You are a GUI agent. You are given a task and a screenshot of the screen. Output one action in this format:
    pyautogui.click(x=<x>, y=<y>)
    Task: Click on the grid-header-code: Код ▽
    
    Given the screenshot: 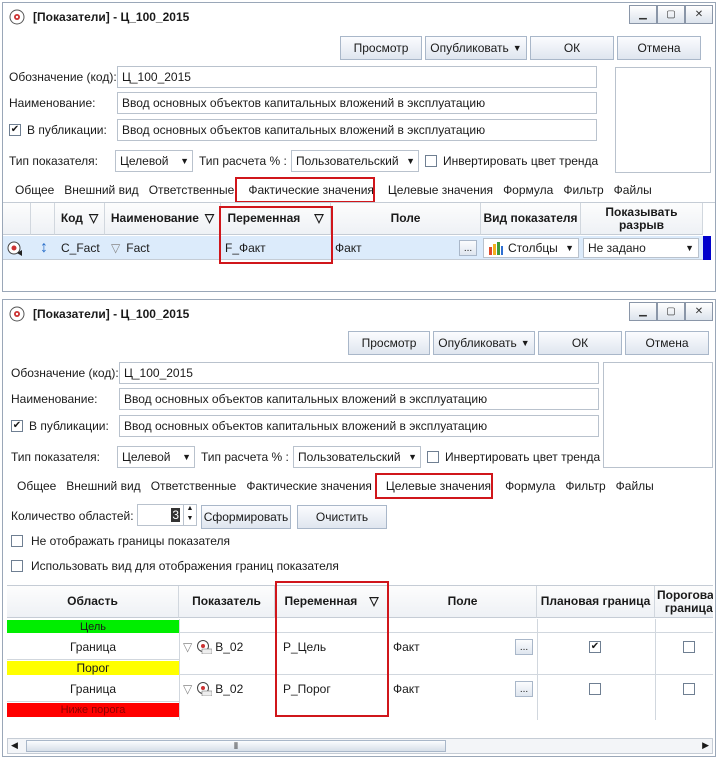 What is the action you would take?
    pyautogui.click(x=80, y=219)
    